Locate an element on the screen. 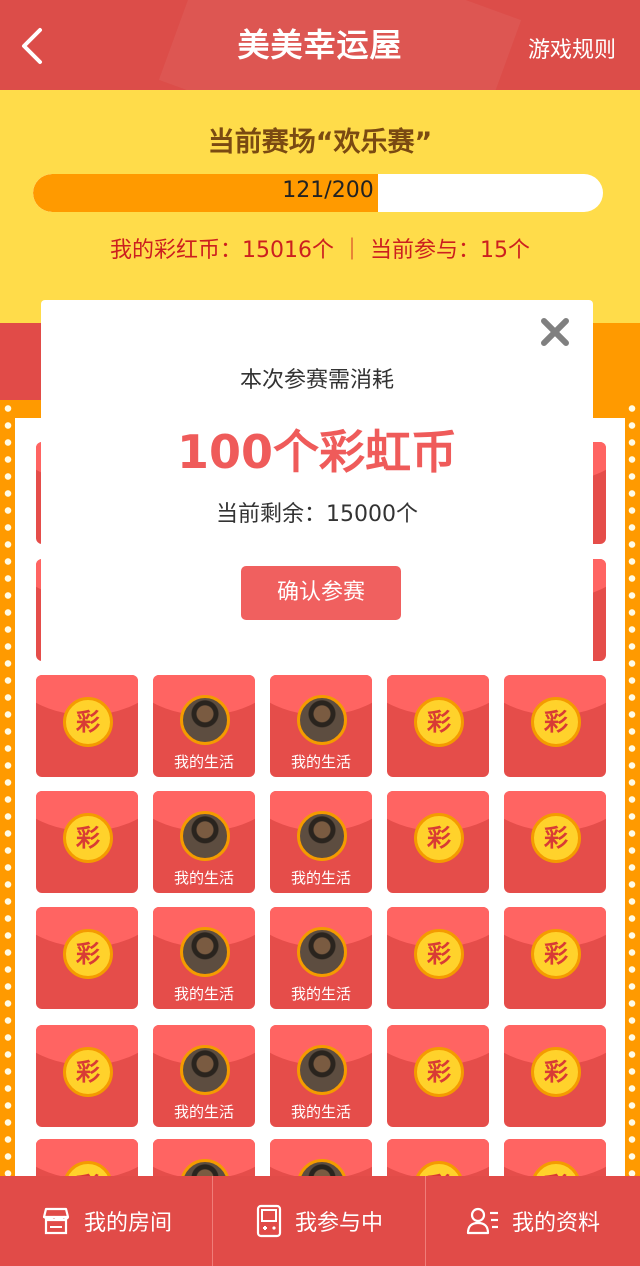 This screenshot has width=640, height=1266. left-light-border is located at coordinates (8, 790).